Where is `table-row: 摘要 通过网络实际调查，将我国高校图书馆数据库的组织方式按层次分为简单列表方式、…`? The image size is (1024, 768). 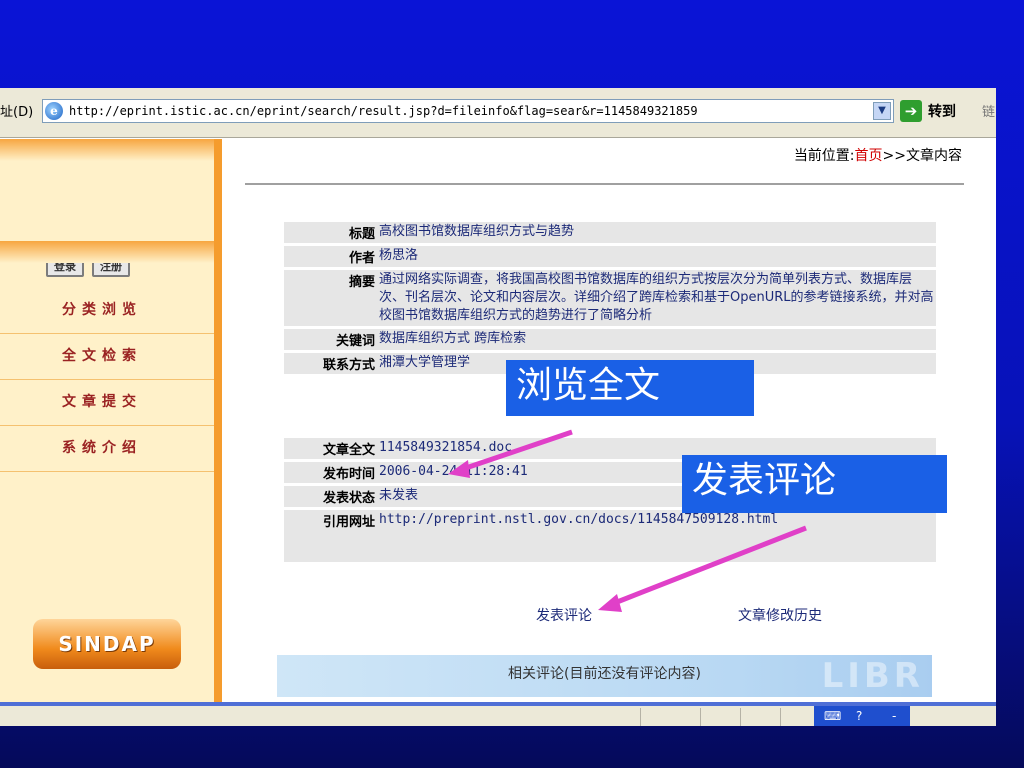
table-row: 摘要 通过网络实际调查，将我国高校图书馆数据库的组织方式按层次分为简单列表方式、… is located at coordinates (610, 298).